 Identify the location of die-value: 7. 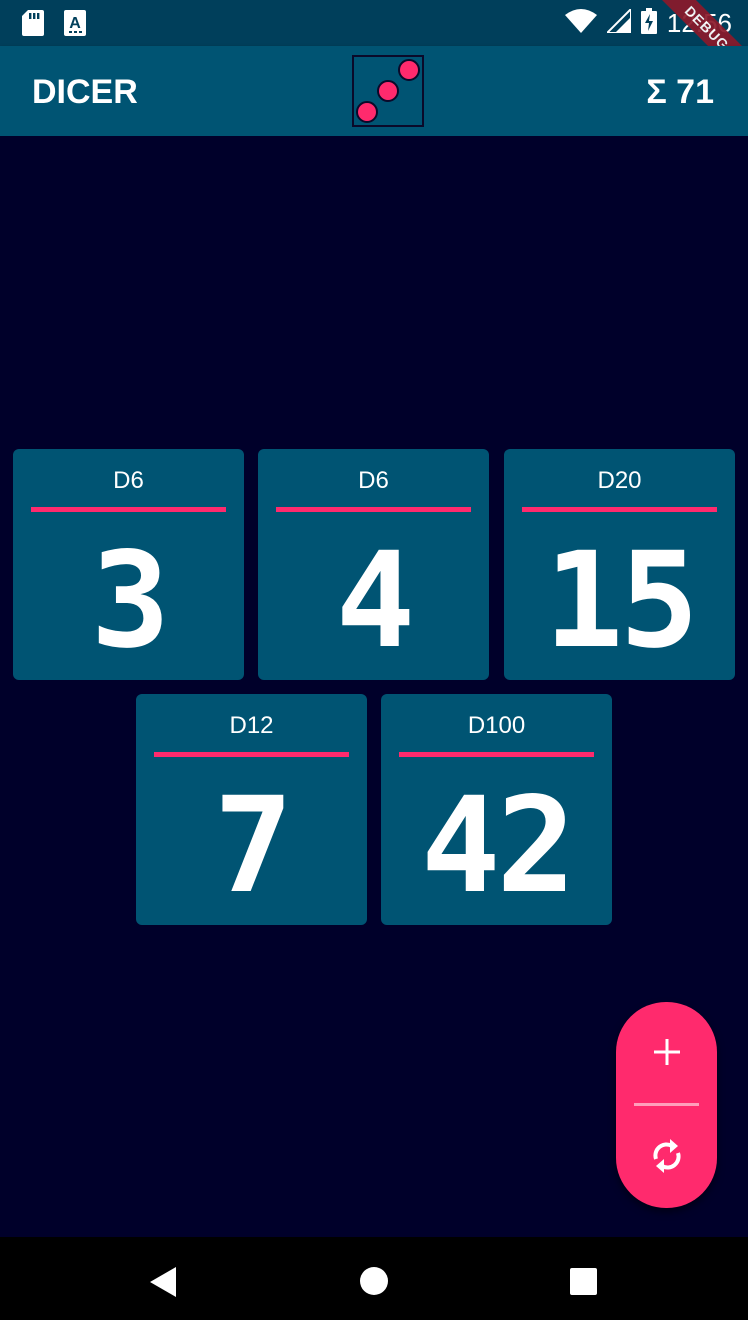
(253, 846).